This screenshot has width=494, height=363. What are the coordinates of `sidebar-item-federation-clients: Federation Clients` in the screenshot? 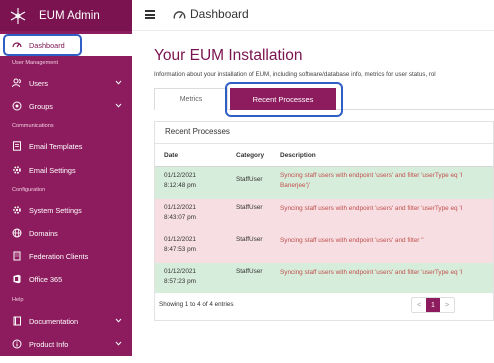 It's located at (66, 256).